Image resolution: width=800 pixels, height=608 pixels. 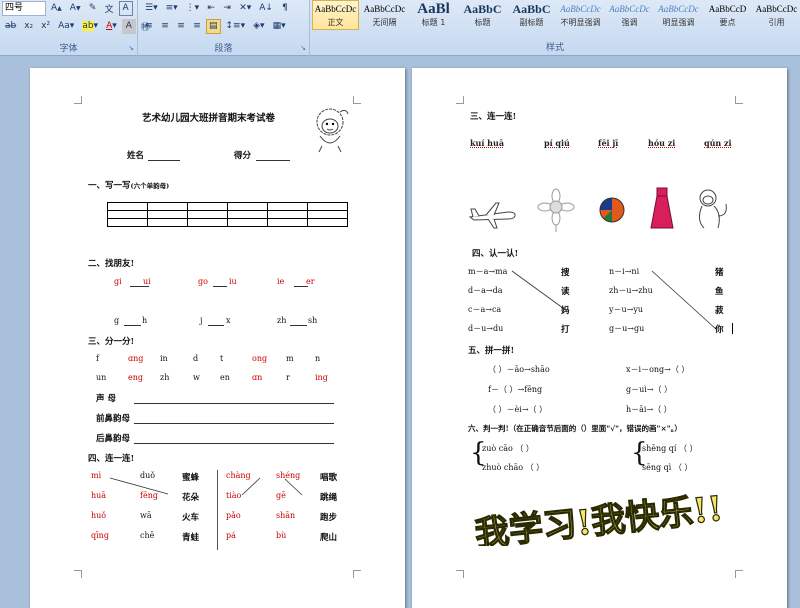 I want to click on spell-exercise: g－uì→（ ）, so click(x=649, y=389).